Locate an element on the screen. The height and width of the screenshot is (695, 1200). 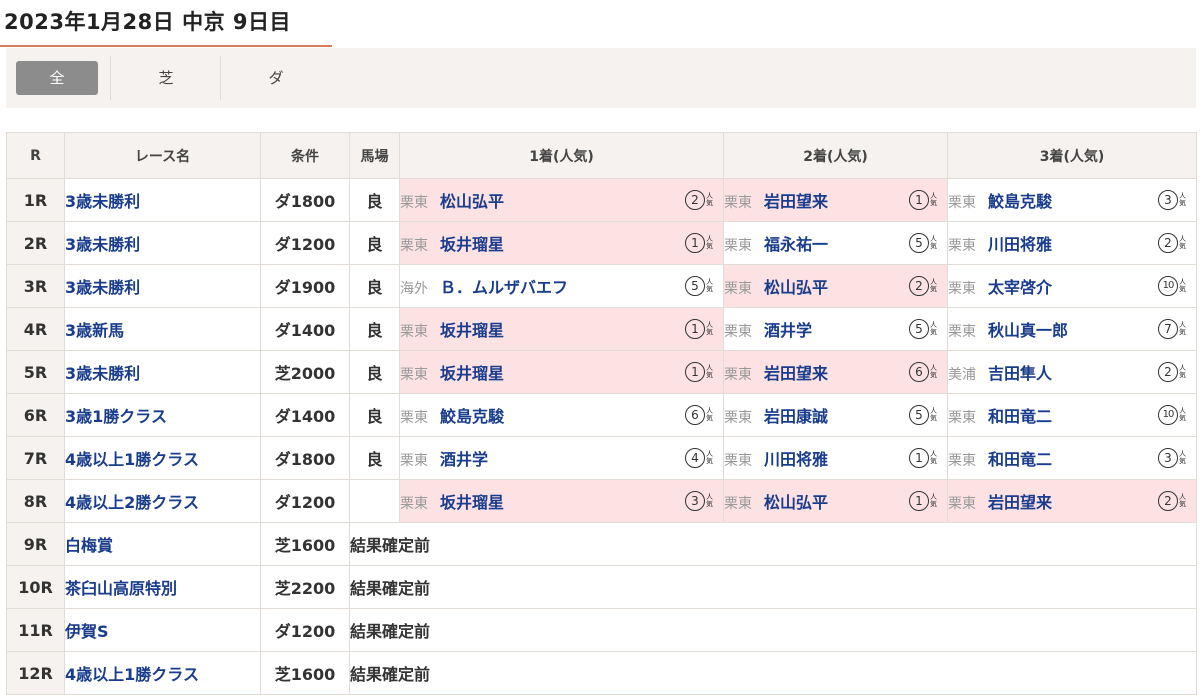
filter-tab-all: 全 is located at coordinates (57, 78).